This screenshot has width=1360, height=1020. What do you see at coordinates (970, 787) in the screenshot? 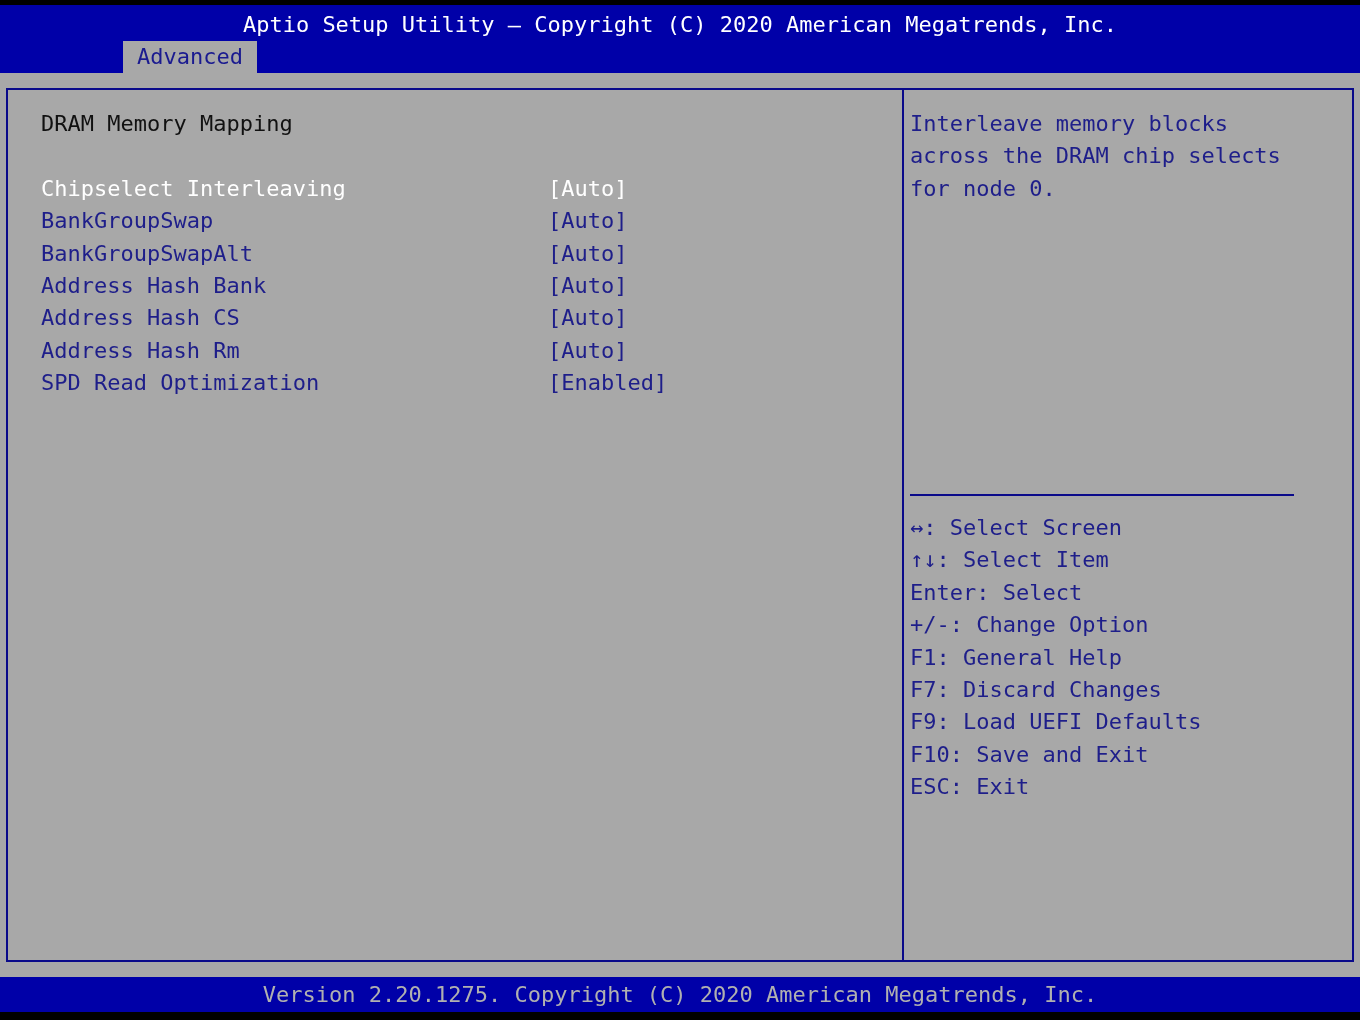
I see `key-help-line: ESC: Exit` at bounding box center [970, 787].